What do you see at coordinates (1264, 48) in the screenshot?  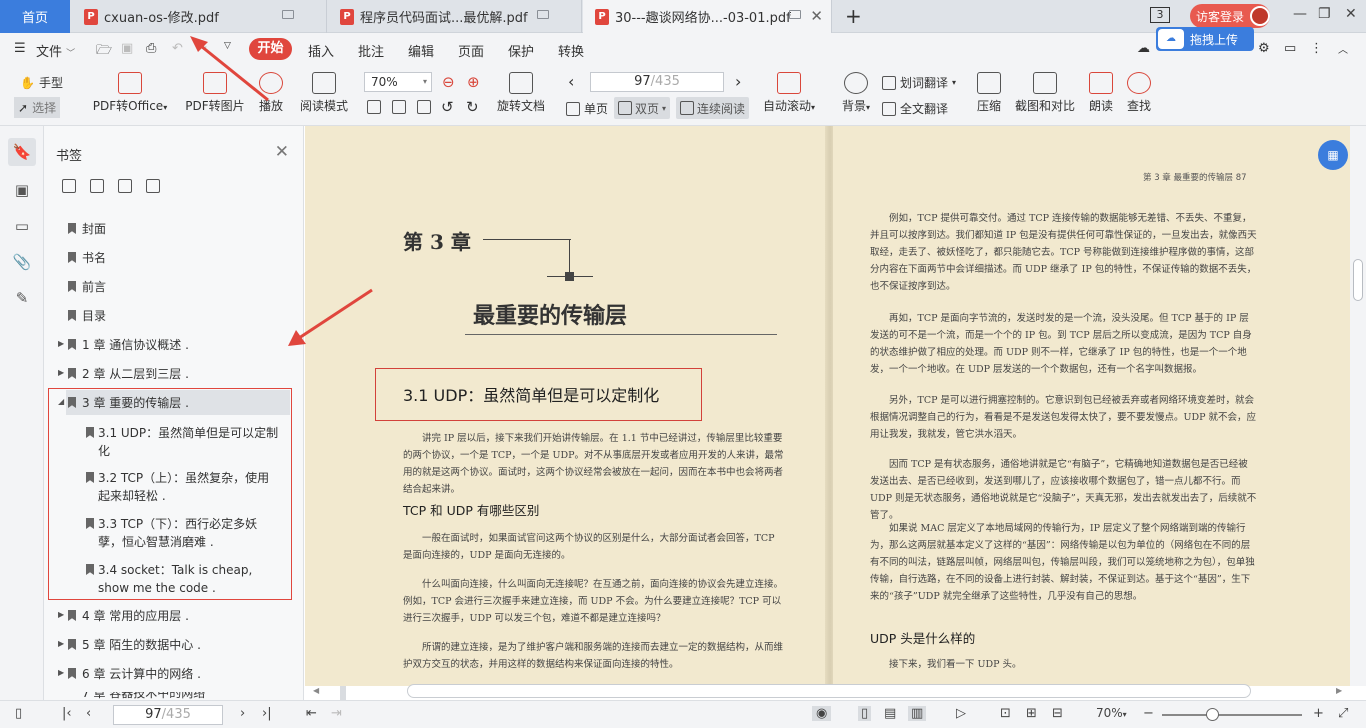 I see `gear-icon: ⚙` at bounding box center [1264, 48].